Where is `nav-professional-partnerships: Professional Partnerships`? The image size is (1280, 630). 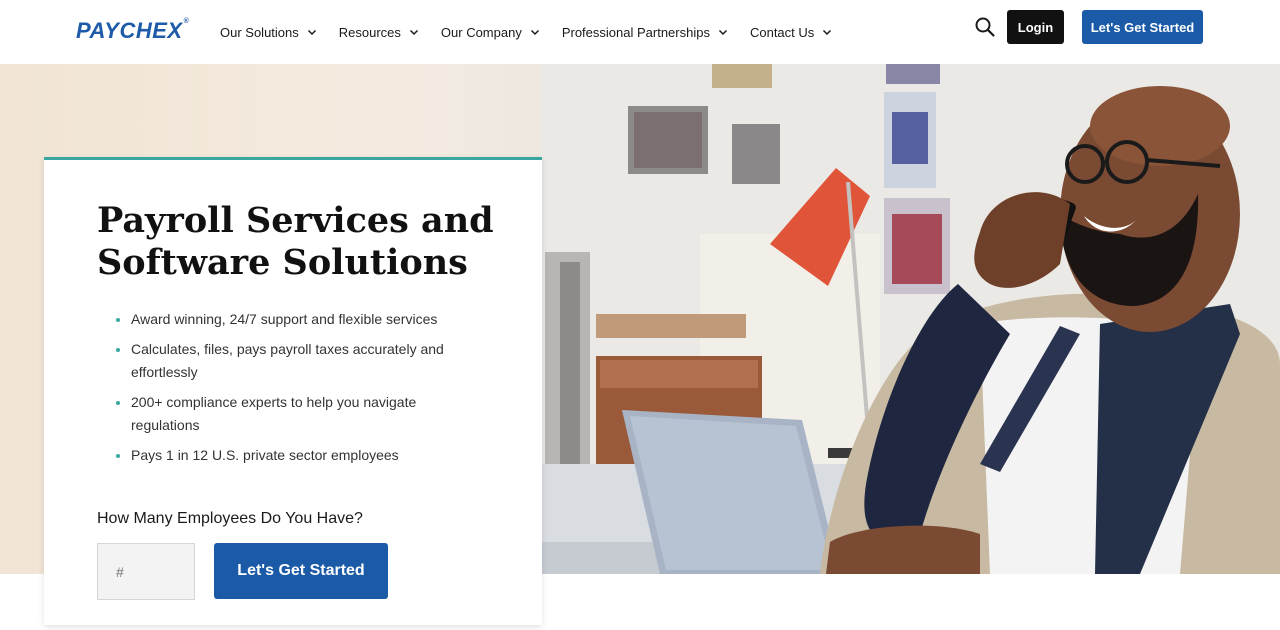 nav-professional-partnerships: Professional Partnerships is located at coordinates (645, 32).